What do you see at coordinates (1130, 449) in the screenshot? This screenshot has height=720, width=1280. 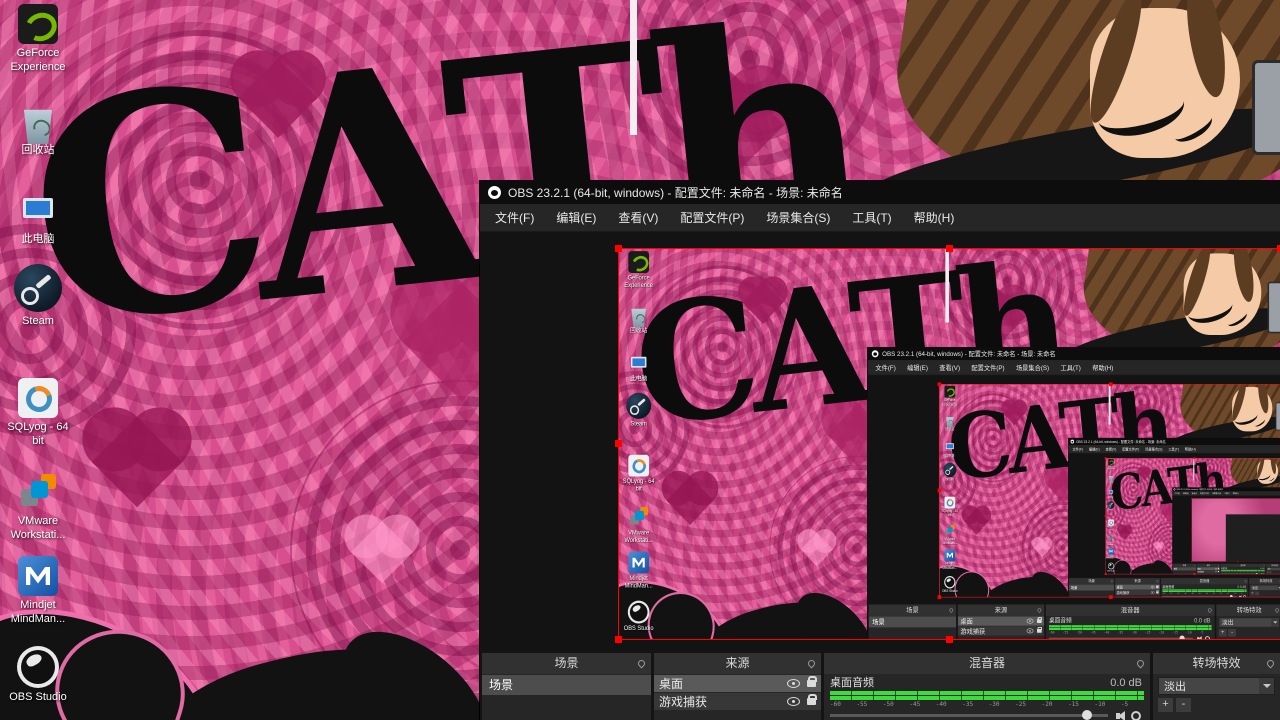 I see `menu-profile: 配置文件(P)` at bounding box center [1130, 449].